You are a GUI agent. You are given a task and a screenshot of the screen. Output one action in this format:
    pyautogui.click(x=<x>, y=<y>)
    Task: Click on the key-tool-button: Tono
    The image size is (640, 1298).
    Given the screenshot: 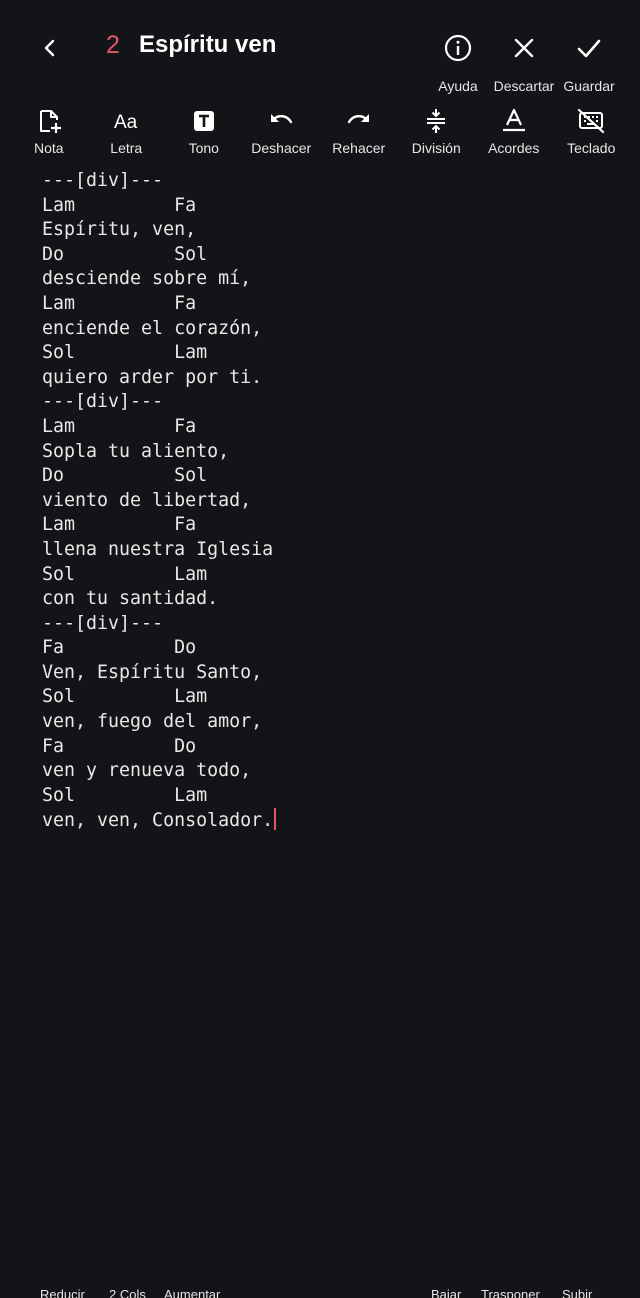 What is the action you would take?
    pyautogui.click(x=204, y=134)
    